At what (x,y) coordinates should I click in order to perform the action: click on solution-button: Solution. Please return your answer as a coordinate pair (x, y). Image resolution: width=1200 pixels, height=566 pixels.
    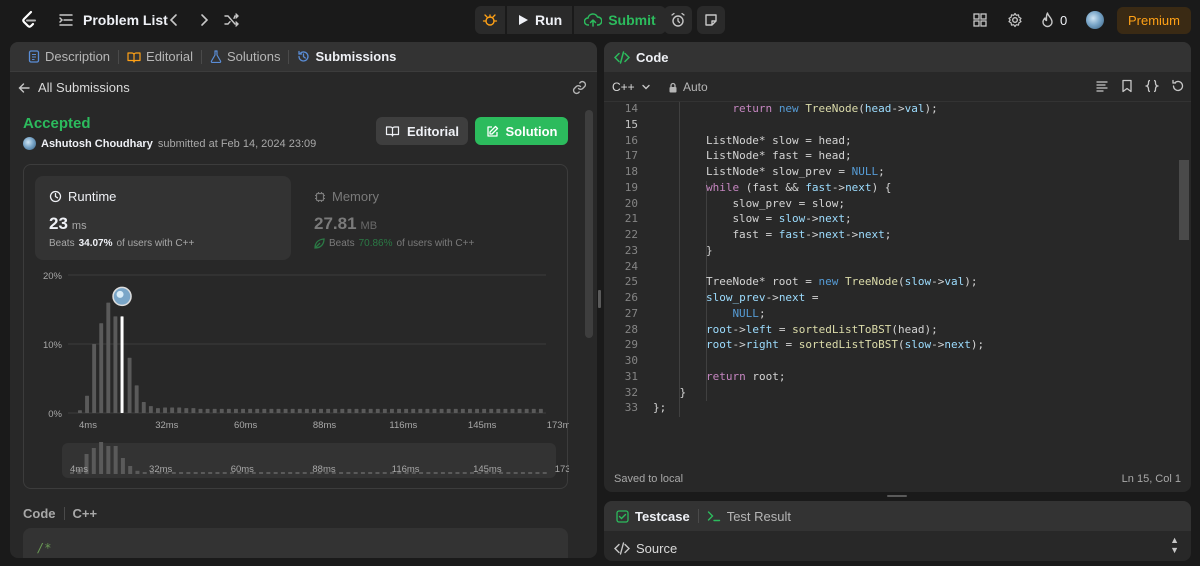
    Looking at the image, I should click on (521, 131).